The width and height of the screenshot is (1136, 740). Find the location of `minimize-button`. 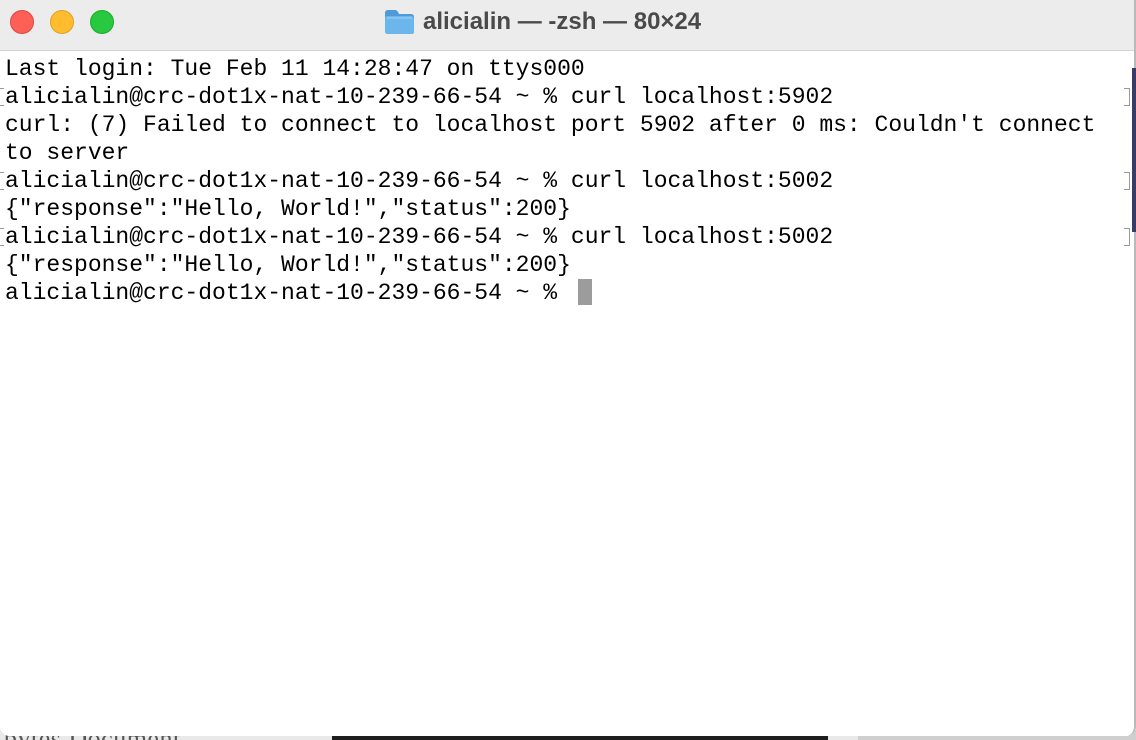

minimize-button is located at coordinates (62, 22).